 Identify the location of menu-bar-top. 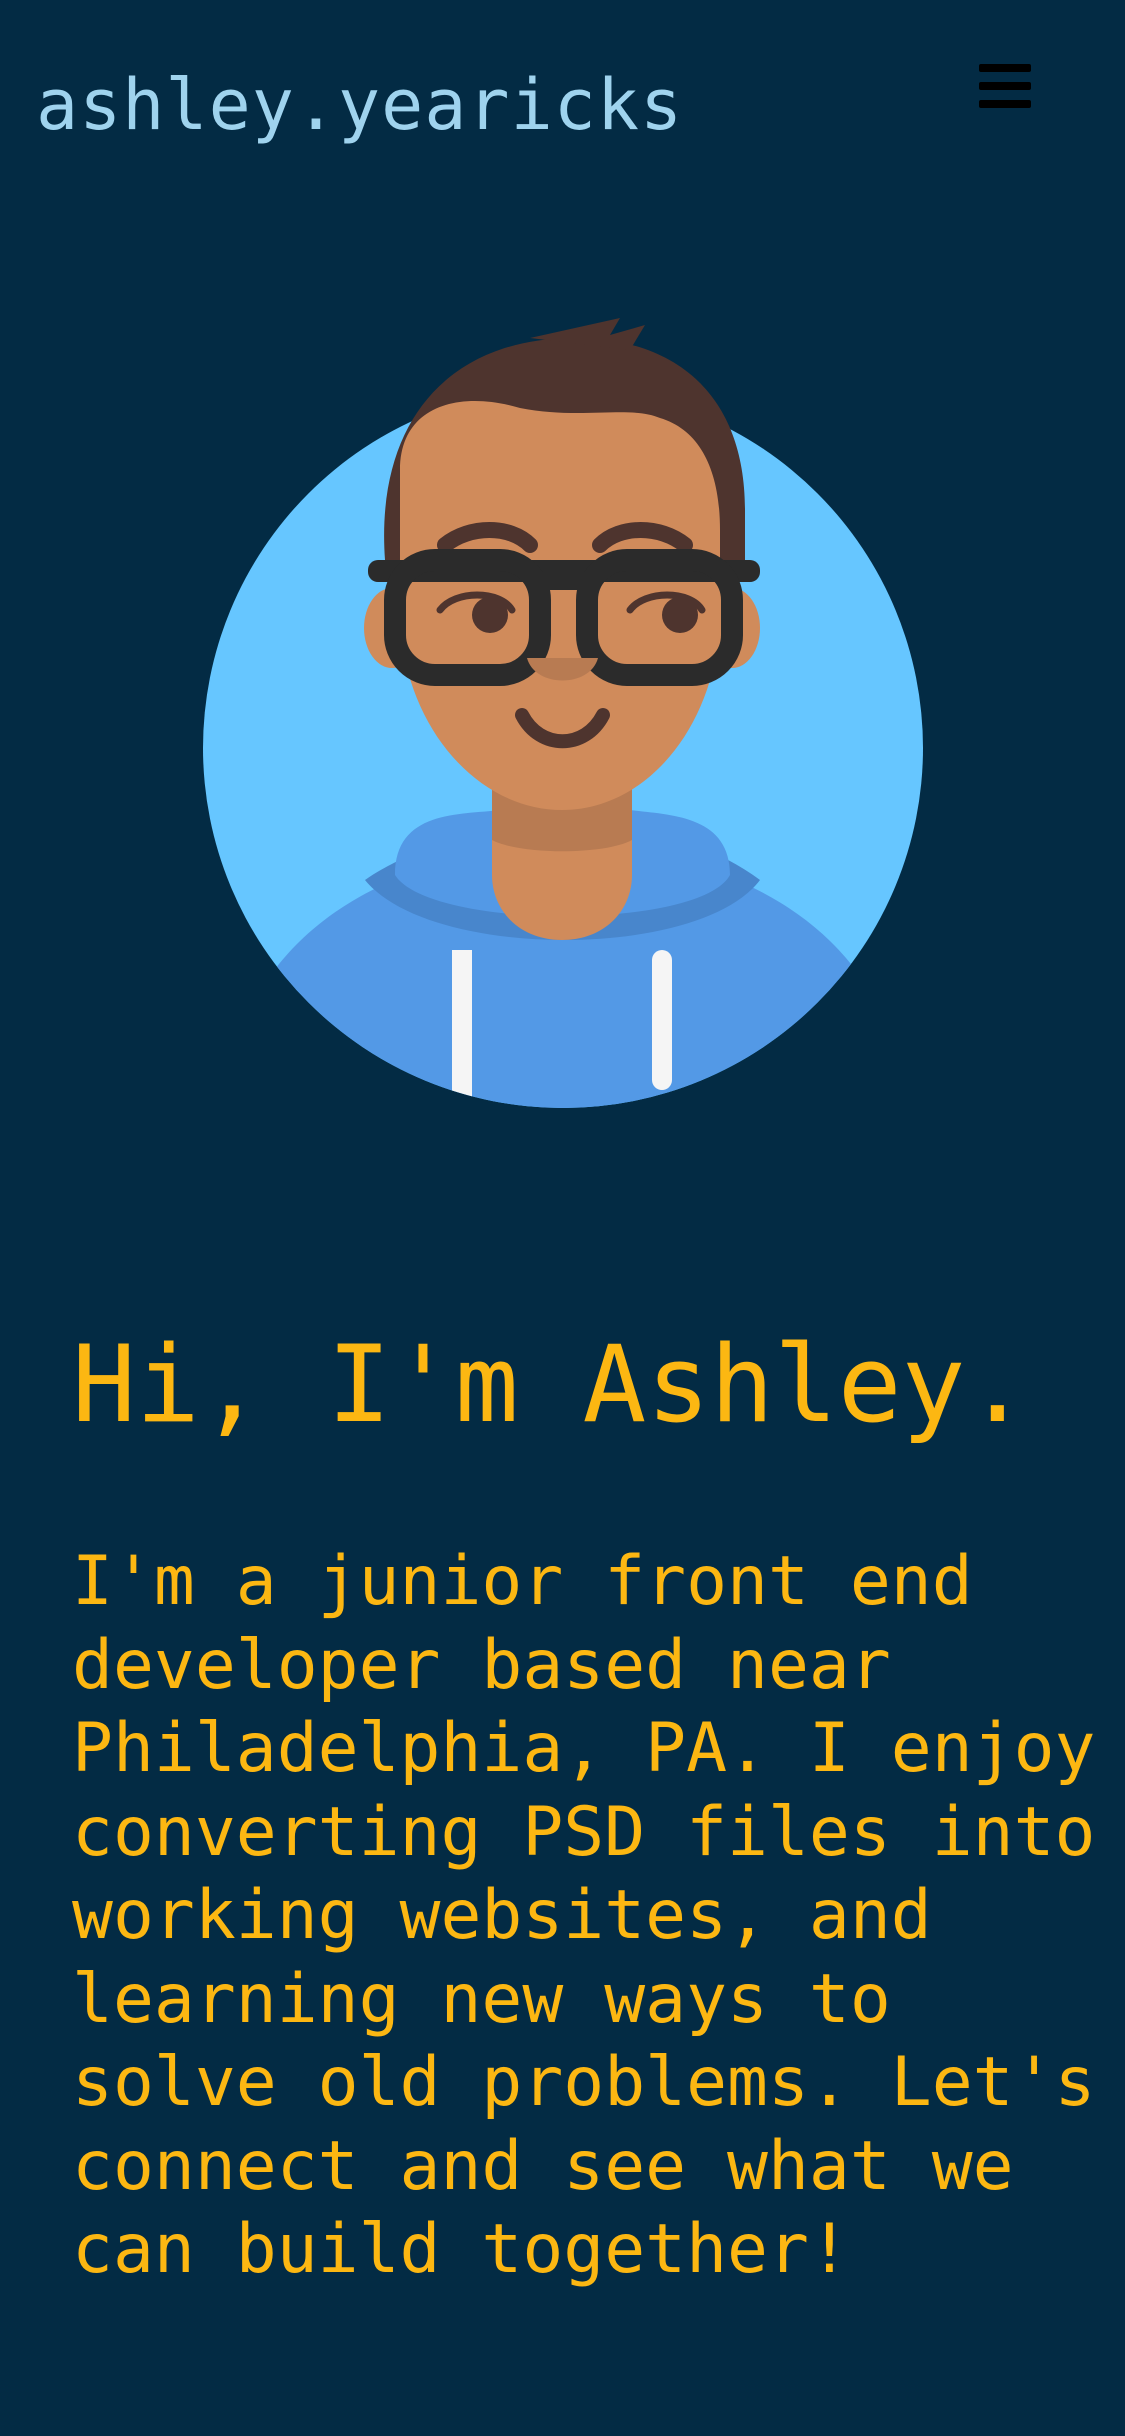
(1005, 68).